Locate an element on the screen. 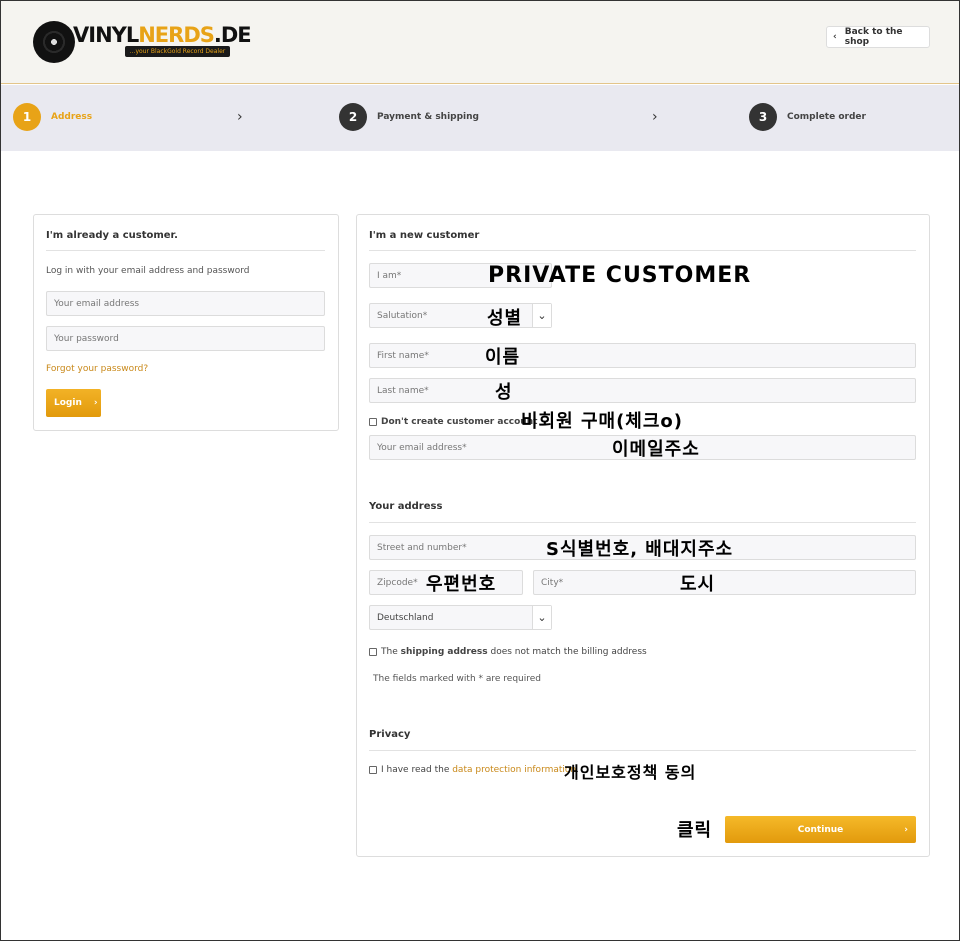 This screenshot has width=960, height=941. chevron-left-icon: ‹ is located at coordinates (835, 37).